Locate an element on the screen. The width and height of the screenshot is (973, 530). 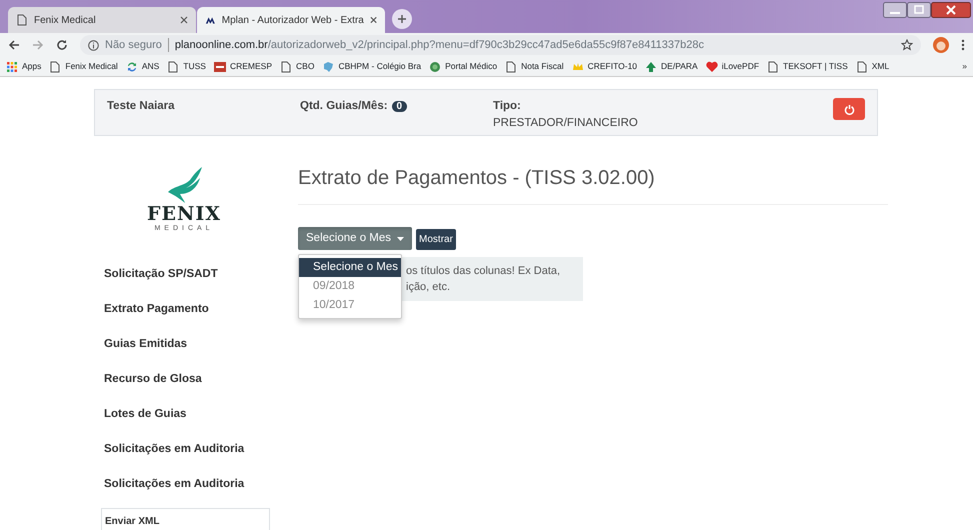
browser-tab: Mplan - Autorizador Web - Extra is located at coordinates (291, 20).